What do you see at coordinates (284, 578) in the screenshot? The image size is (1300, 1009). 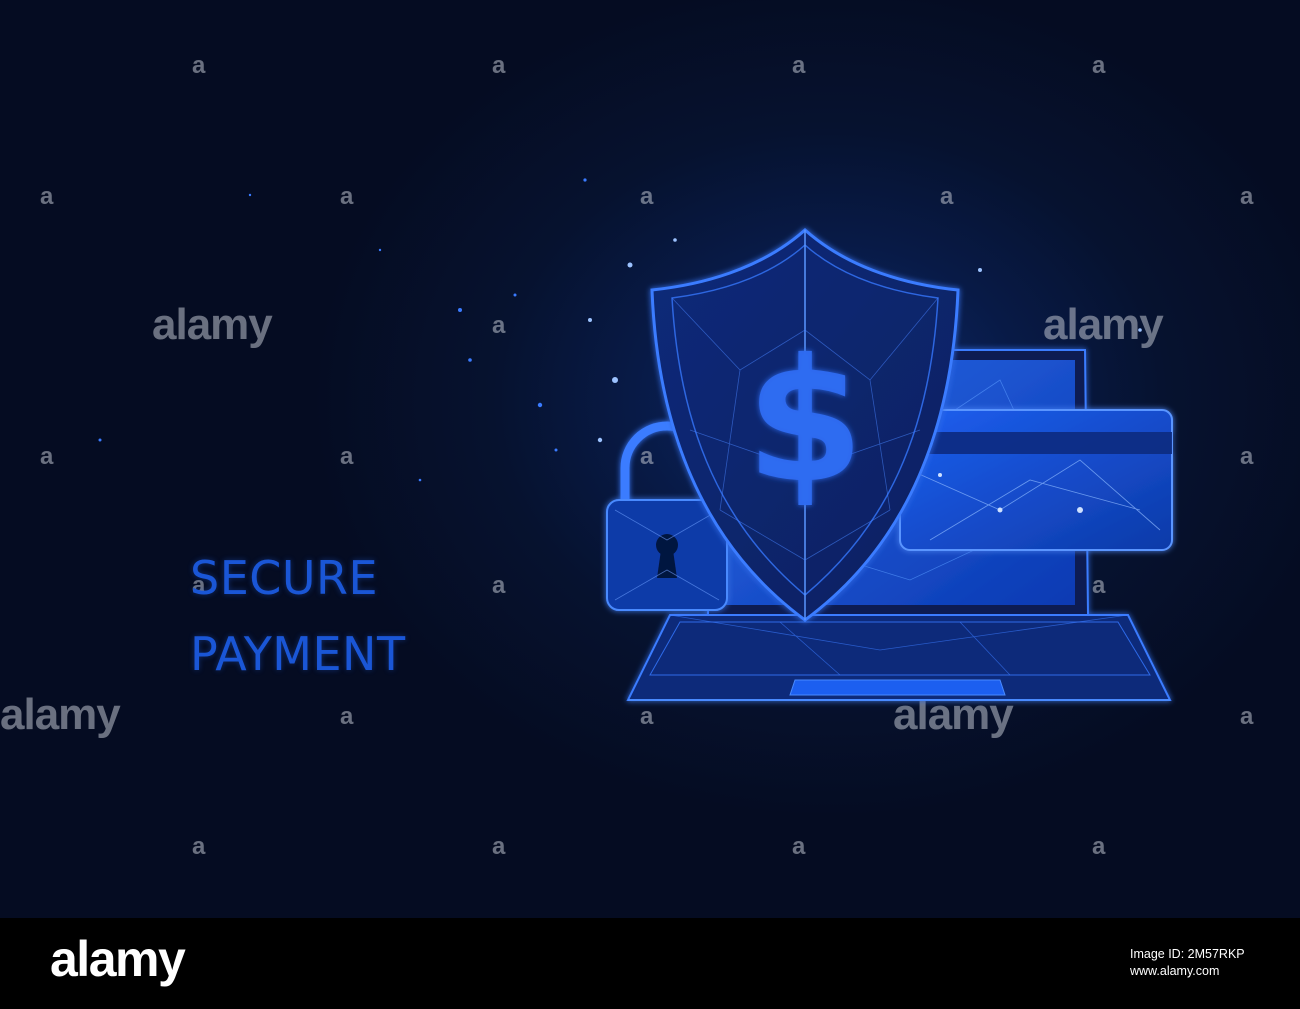 I see `headline-secure: SECURE` at bounding box center [284, 578].